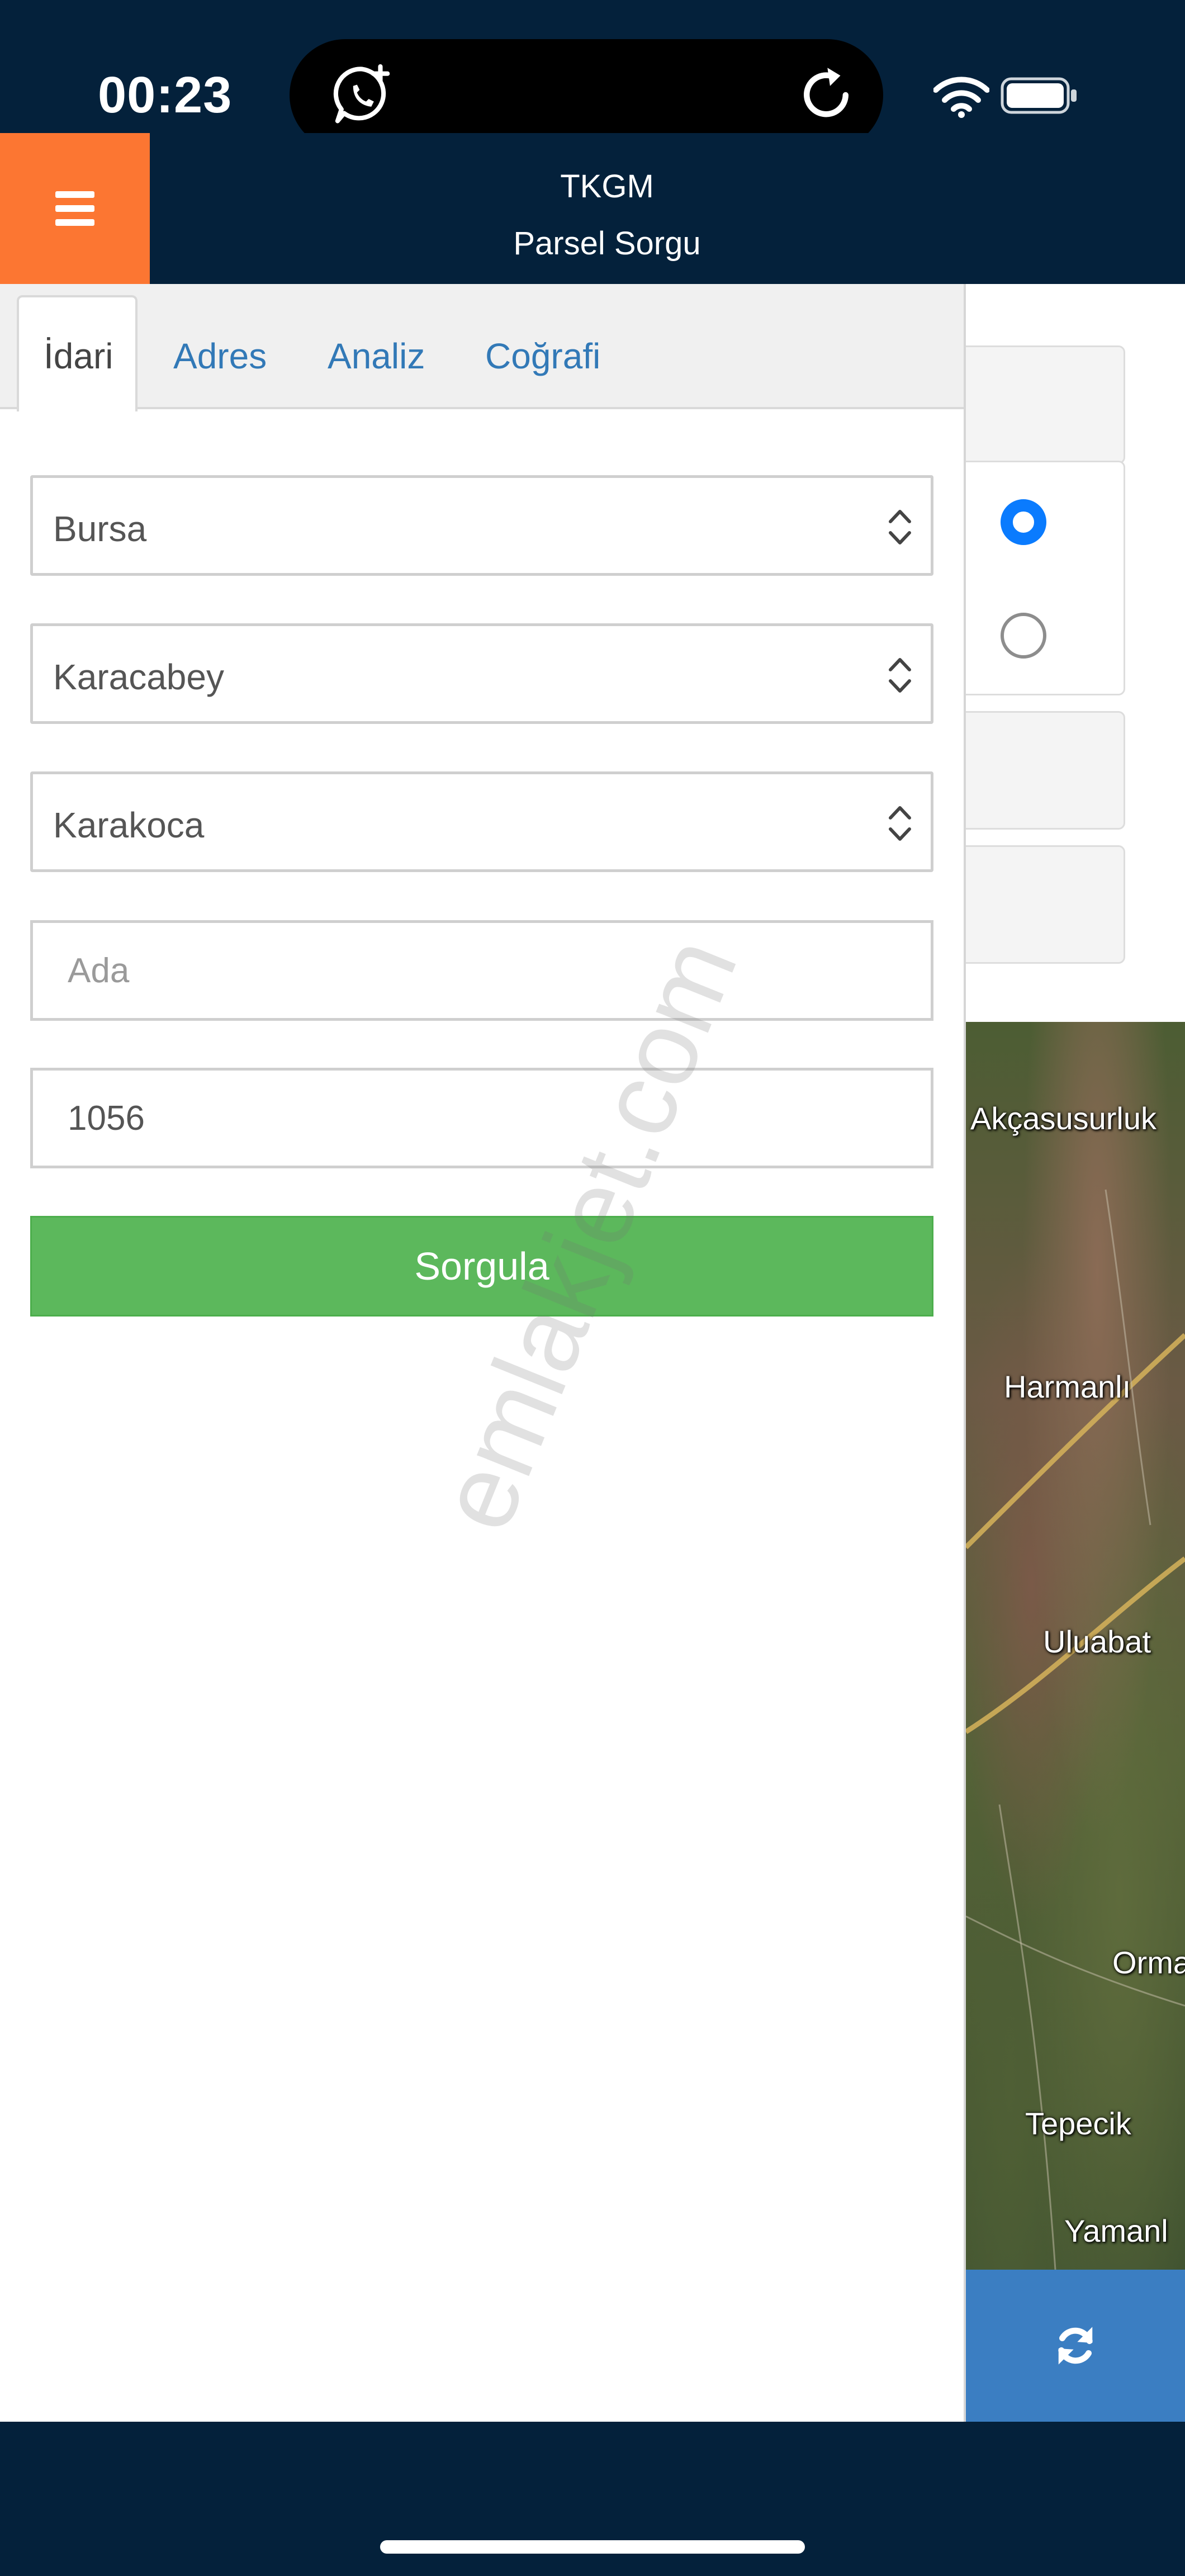 The width and height of the screenshot is (1185, 2576). I want to click on hamburger-icon, so click(74, 209).